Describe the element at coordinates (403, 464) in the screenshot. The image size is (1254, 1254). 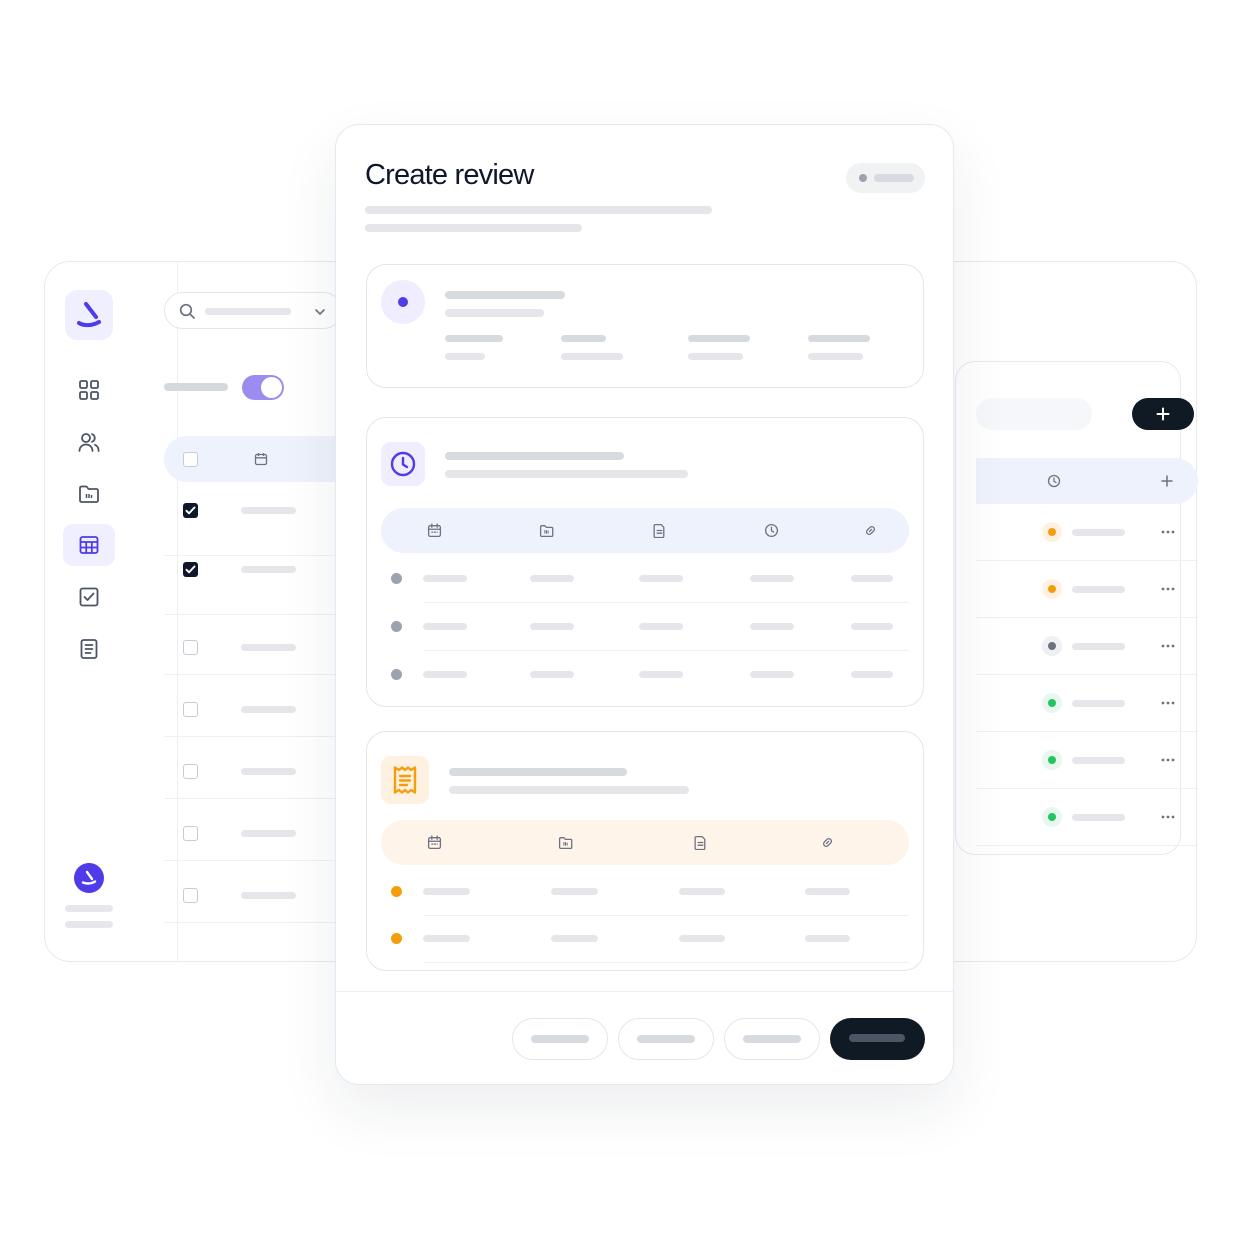
I see `schedule-icon-tile` at that location.